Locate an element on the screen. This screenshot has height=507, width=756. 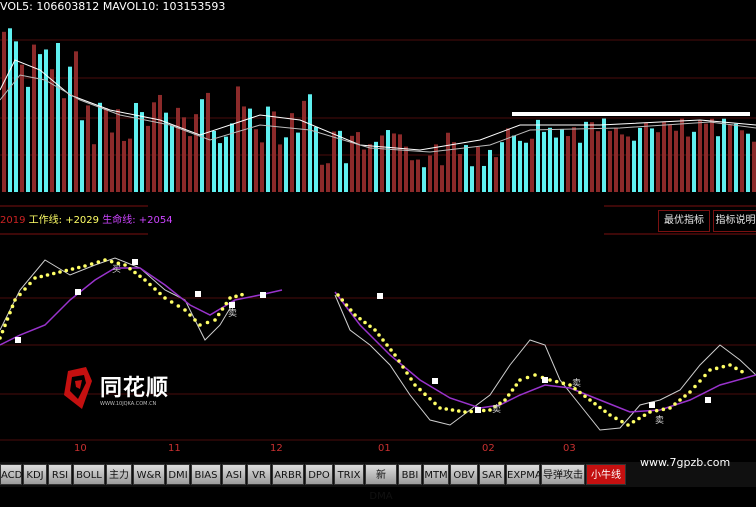
x-label-12: 12 is located at coordinates (276, 448).